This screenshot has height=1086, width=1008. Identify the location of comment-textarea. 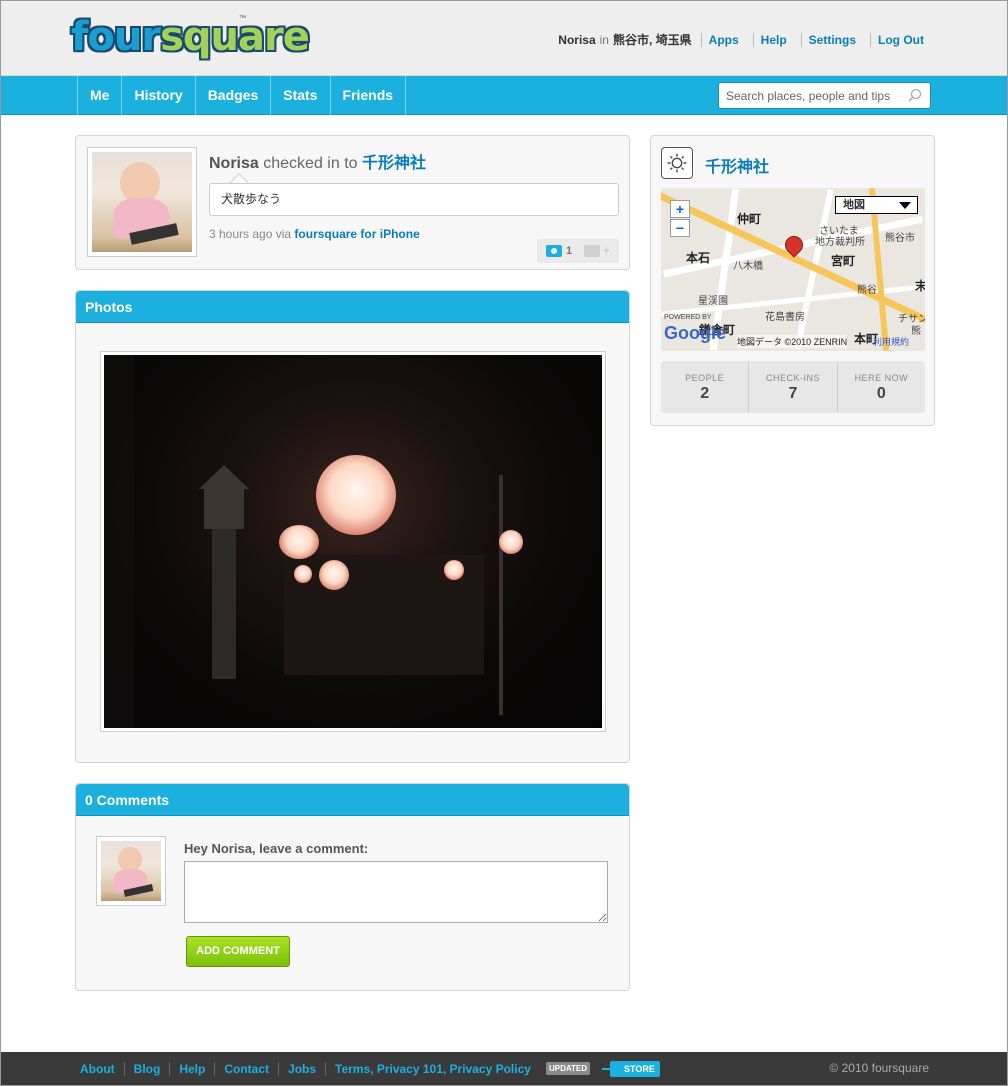
(396, 892).